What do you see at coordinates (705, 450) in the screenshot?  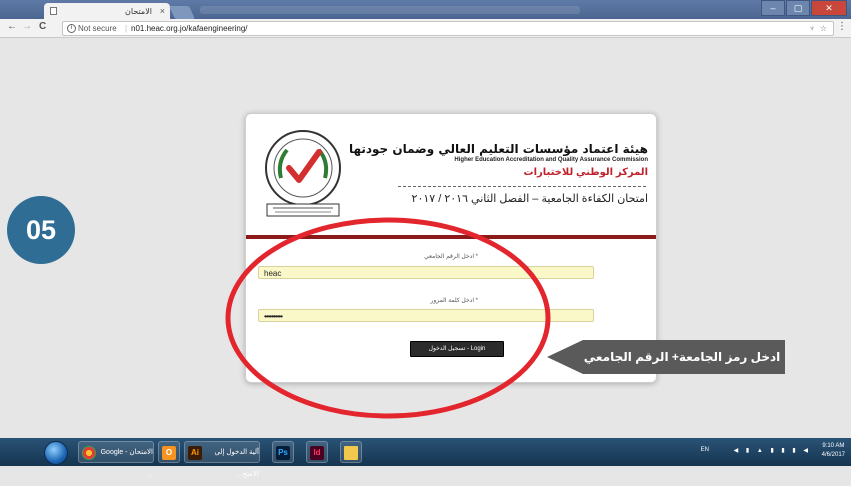 I see `language-indicator: EN` at bounding box center [705, 450].